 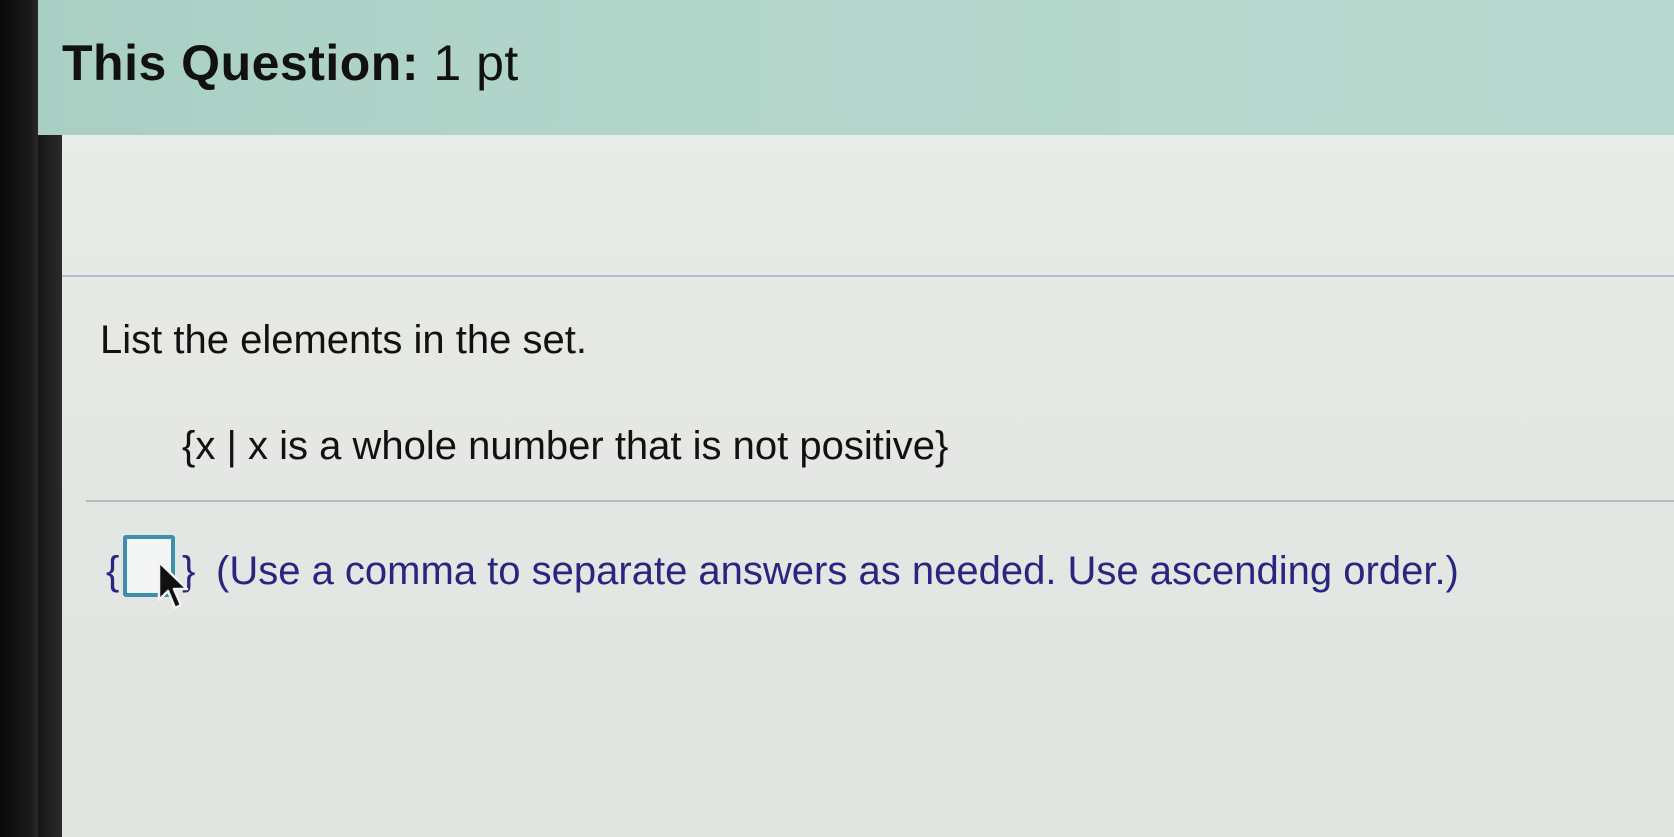 What do you see at coordinates (19, 418) in the screenshot?
I see `monitor-bezel` at bounding box center [19, 418].